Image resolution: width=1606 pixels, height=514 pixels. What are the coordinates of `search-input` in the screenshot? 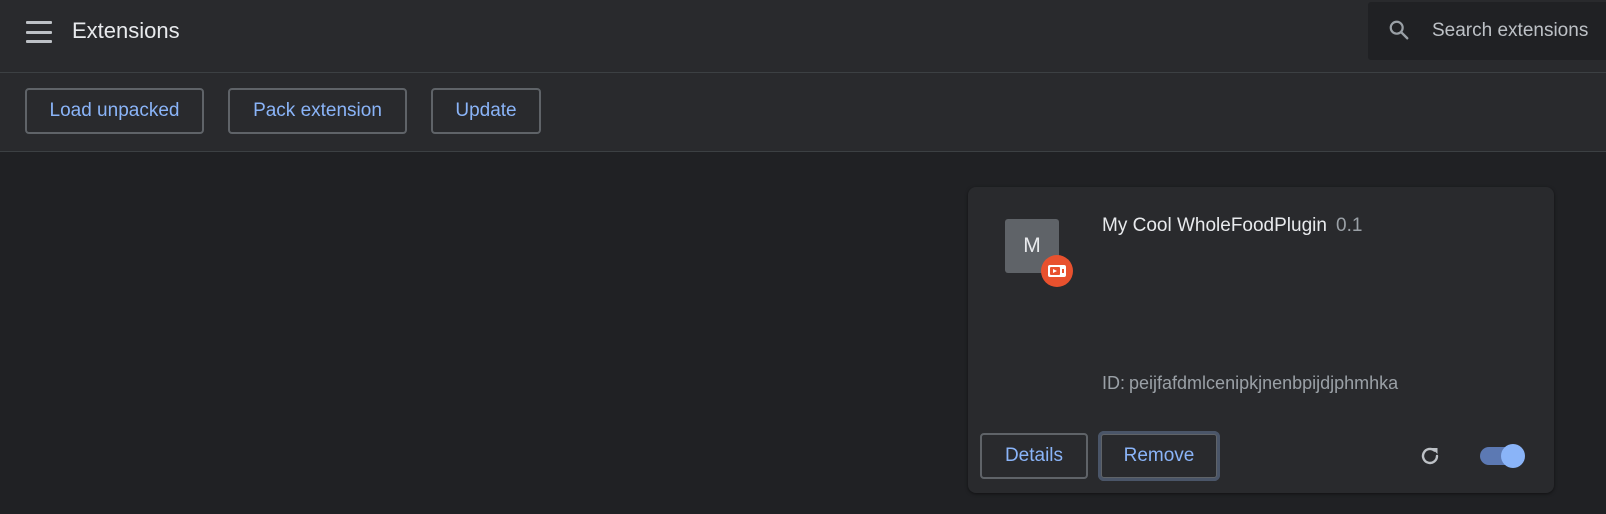 It's located at (1519, 31).